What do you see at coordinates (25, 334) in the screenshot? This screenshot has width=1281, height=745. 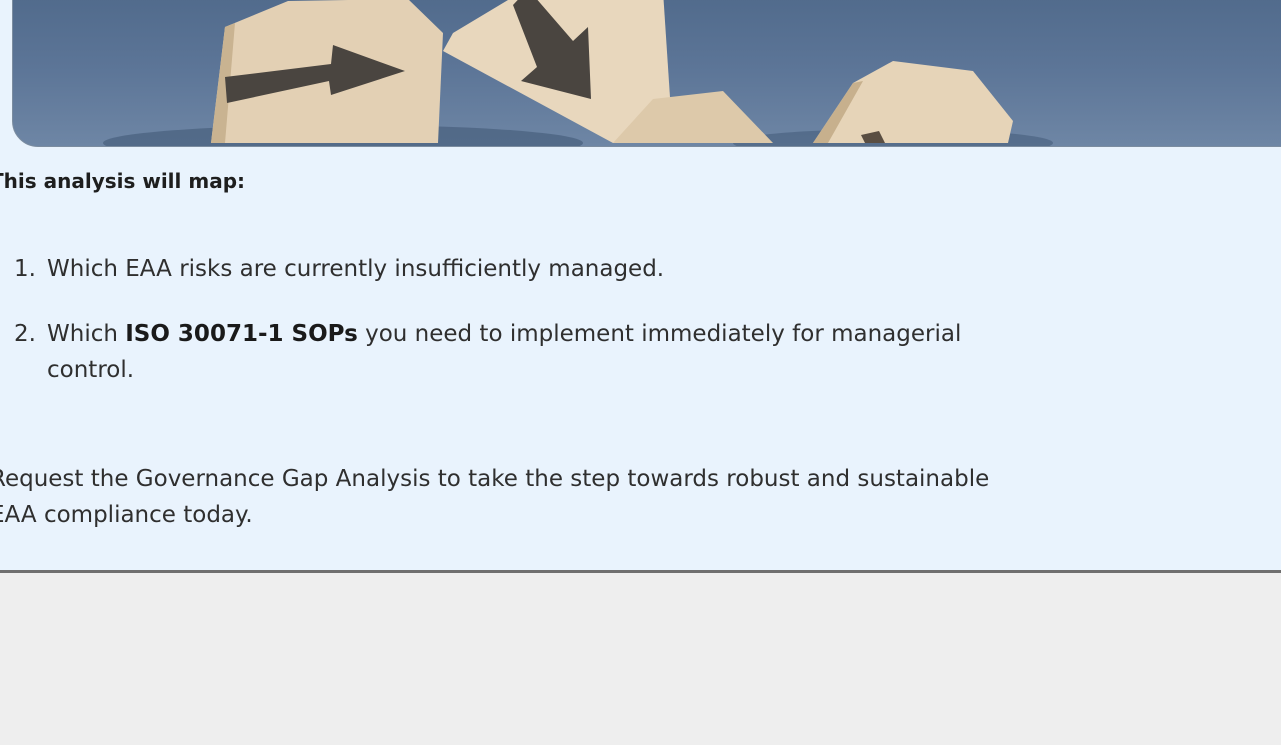 I see `list-number: 2.` at bounding box center [25, 334].